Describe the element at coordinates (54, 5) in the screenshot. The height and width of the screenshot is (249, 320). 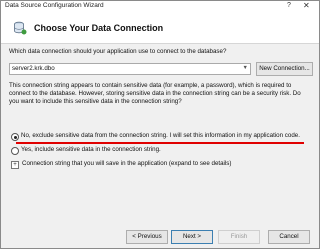
I see `window-title: Data Source Configuration Wizard` at that location.